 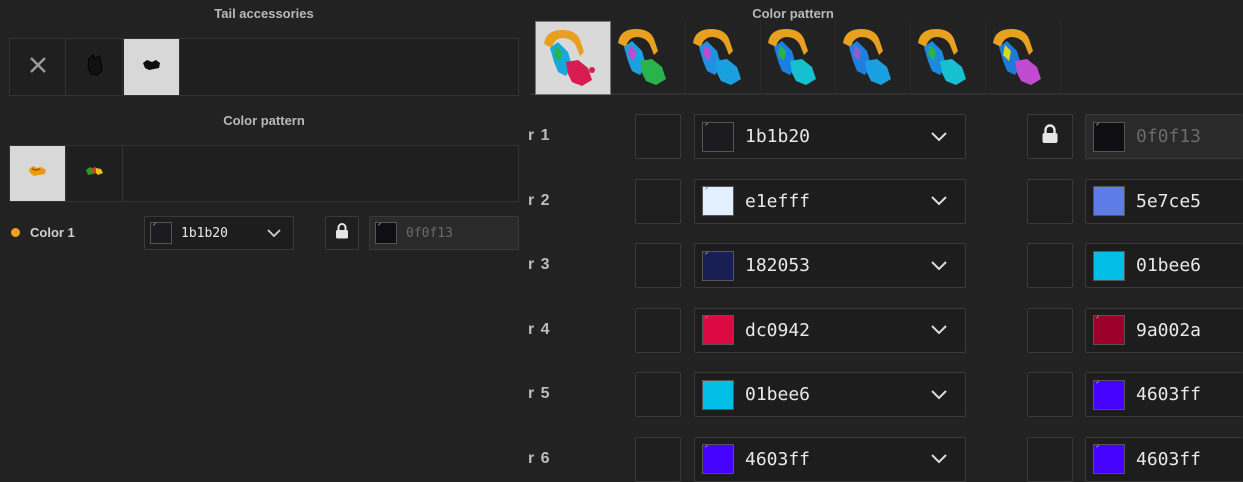 What do you see at coordinates (793, 13) in the screenshot?
I see `right-color-pattern-title: Color pattern` at bounding box center [793, 13].